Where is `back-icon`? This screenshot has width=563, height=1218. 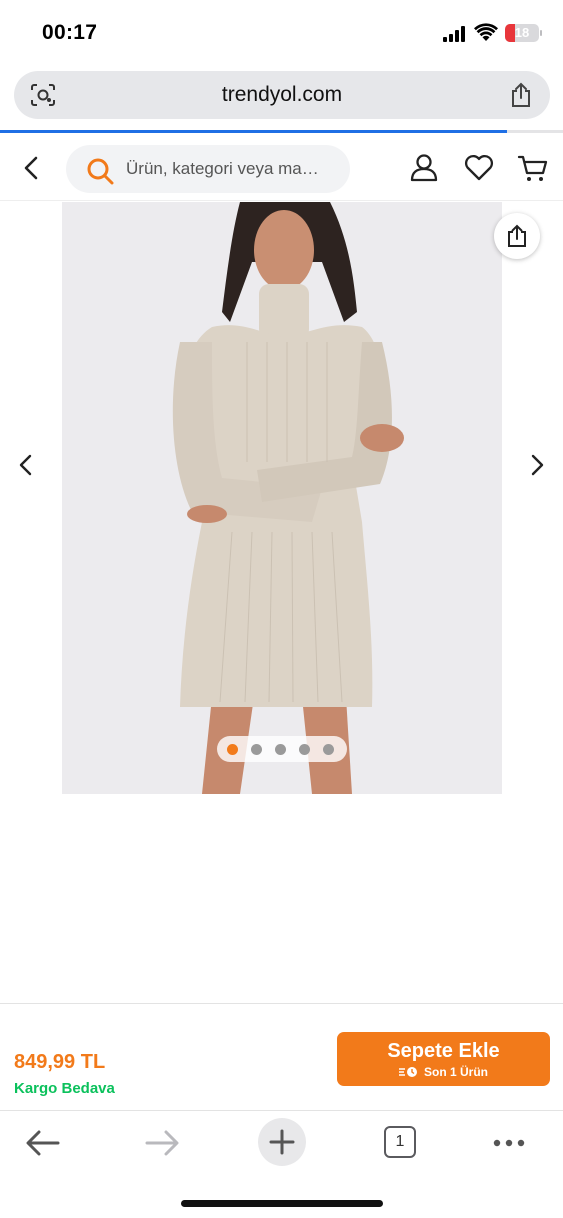
back-icon is located at coordinates (32, 168).